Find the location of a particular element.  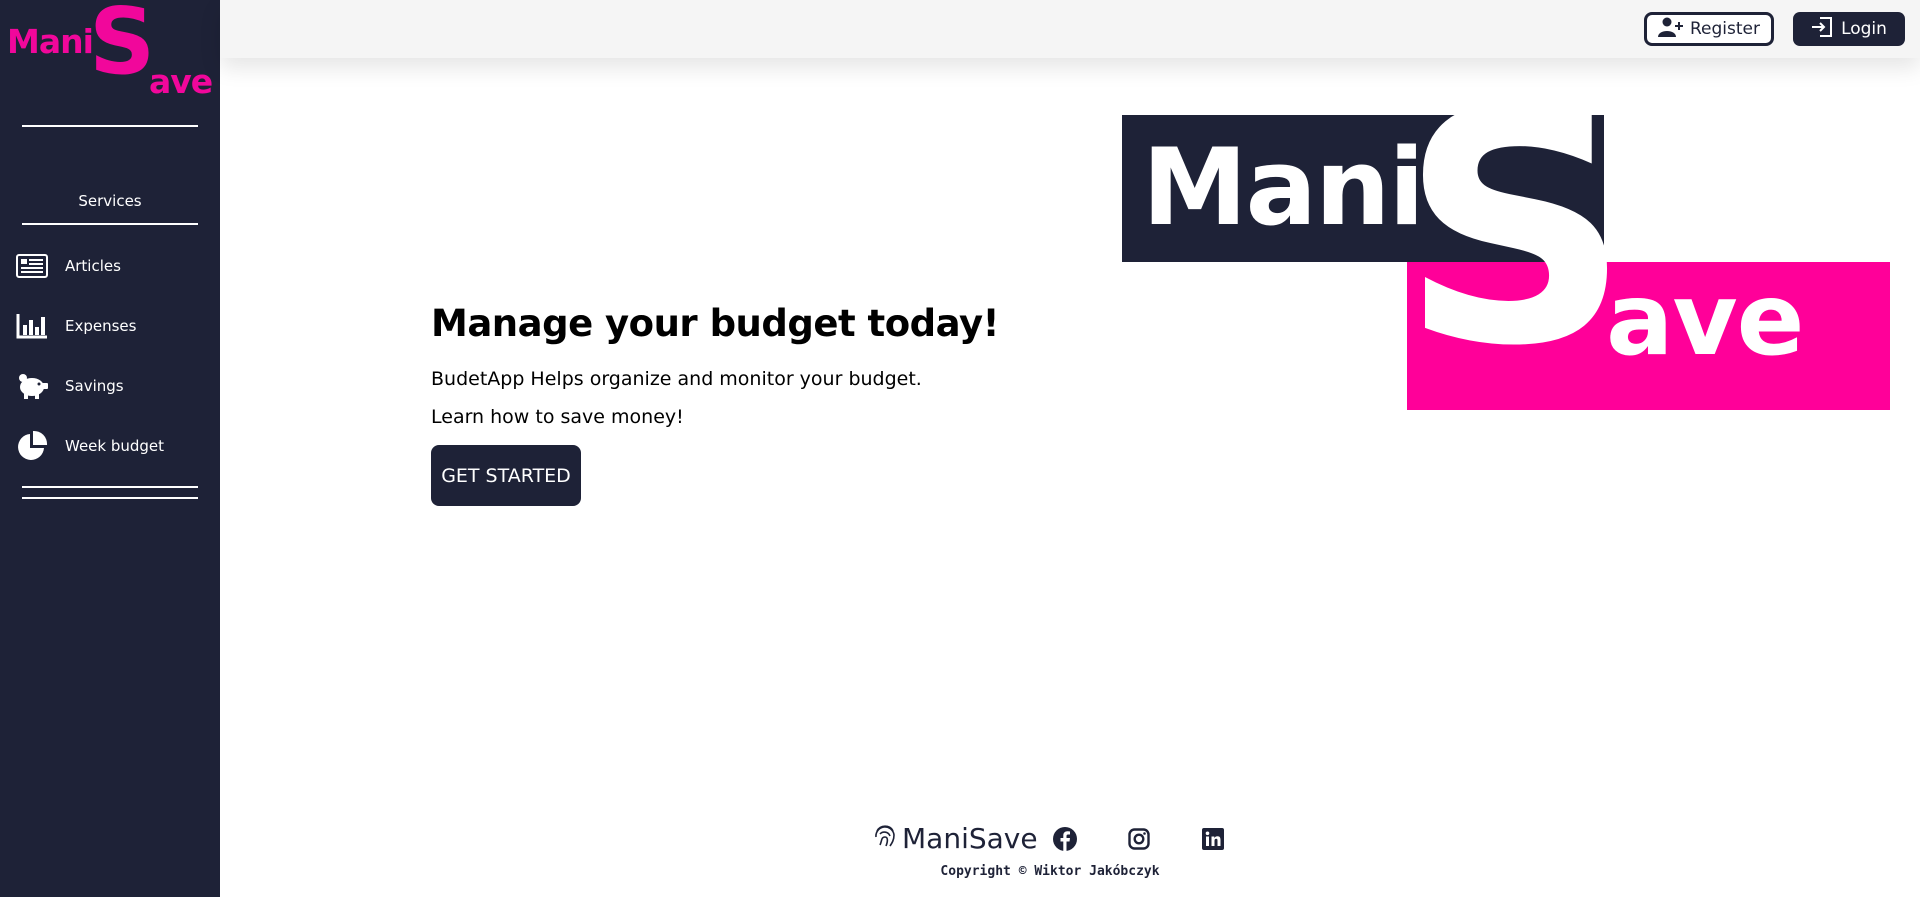

footer-brand: ManiSave is located at coordinates (955, 838).